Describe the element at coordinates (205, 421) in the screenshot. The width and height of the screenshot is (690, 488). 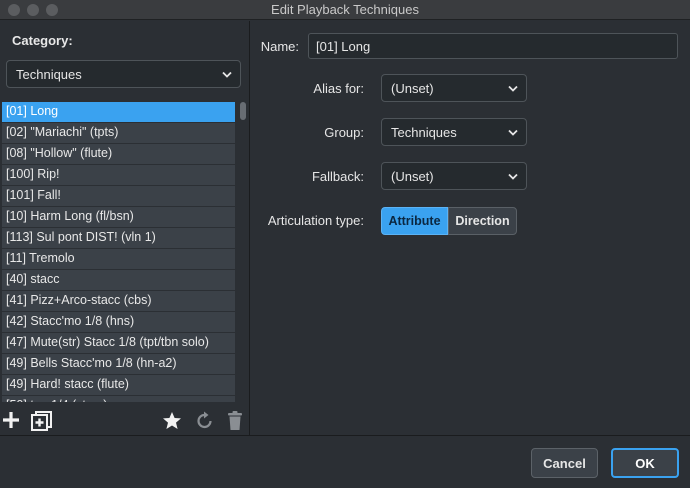
I see `reset-icon` at that location.